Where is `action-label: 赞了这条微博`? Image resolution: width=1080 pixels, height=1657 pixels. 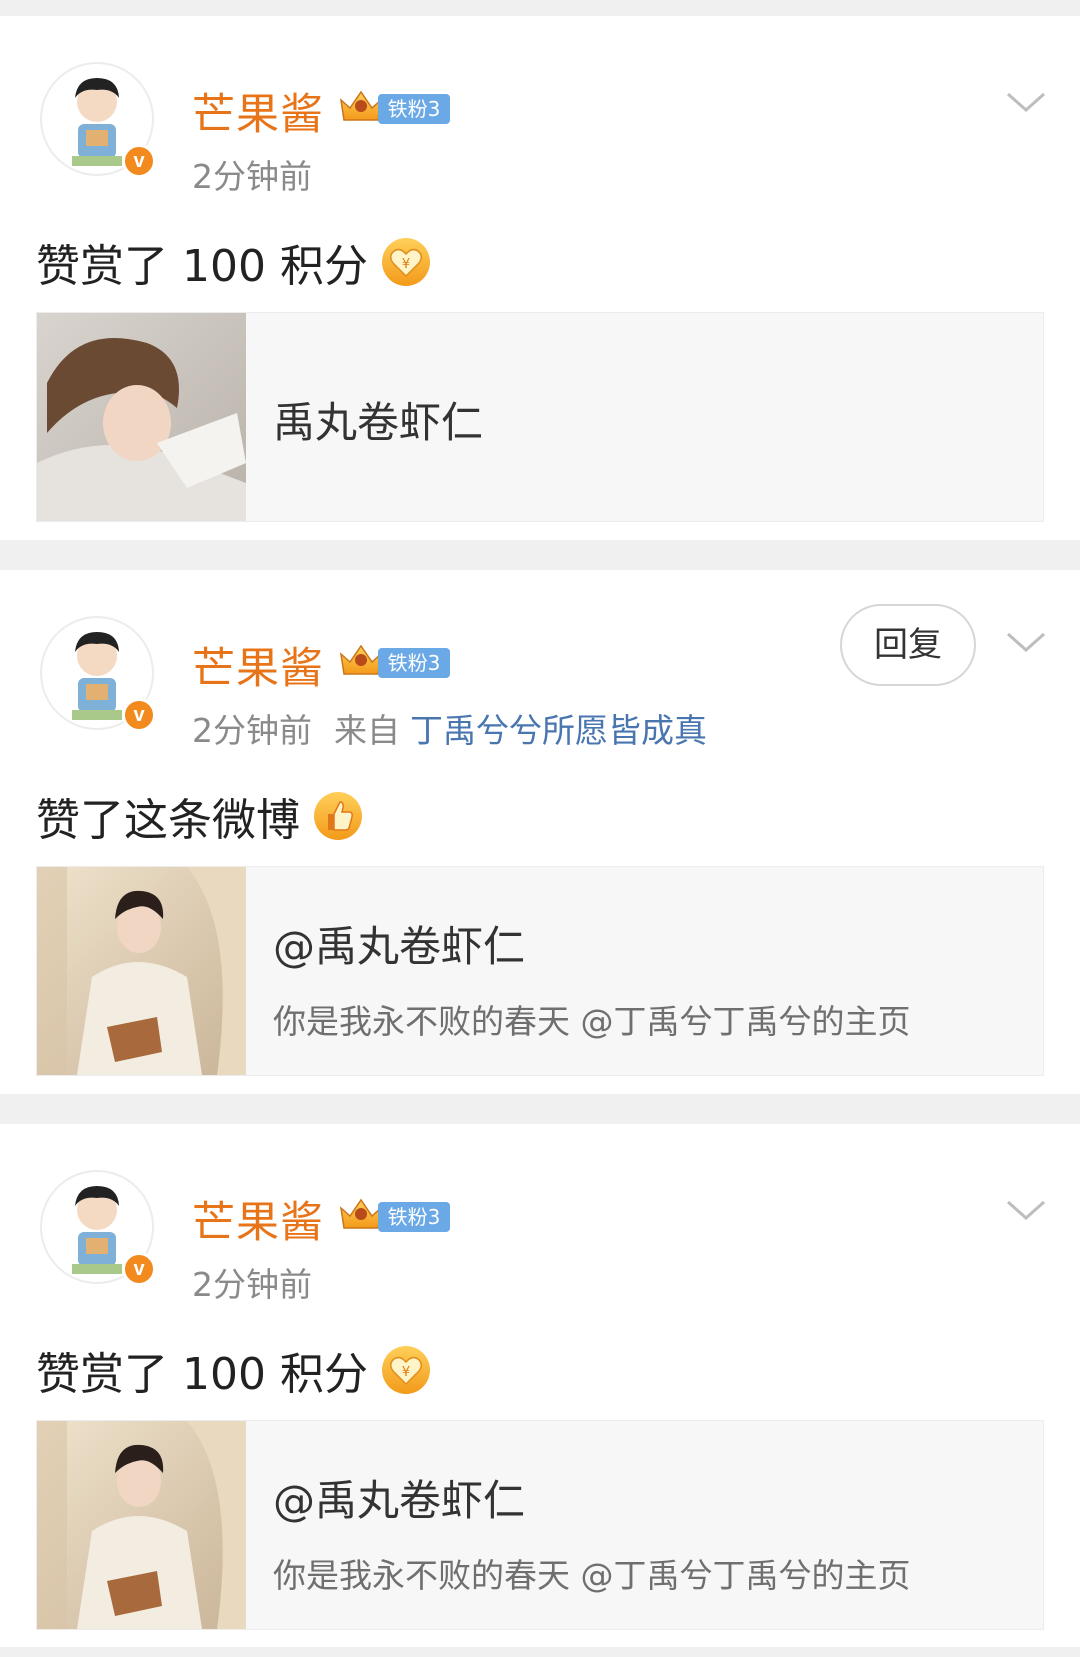
action-label: 赞了这条微博 is located at coordinates (168, 820).